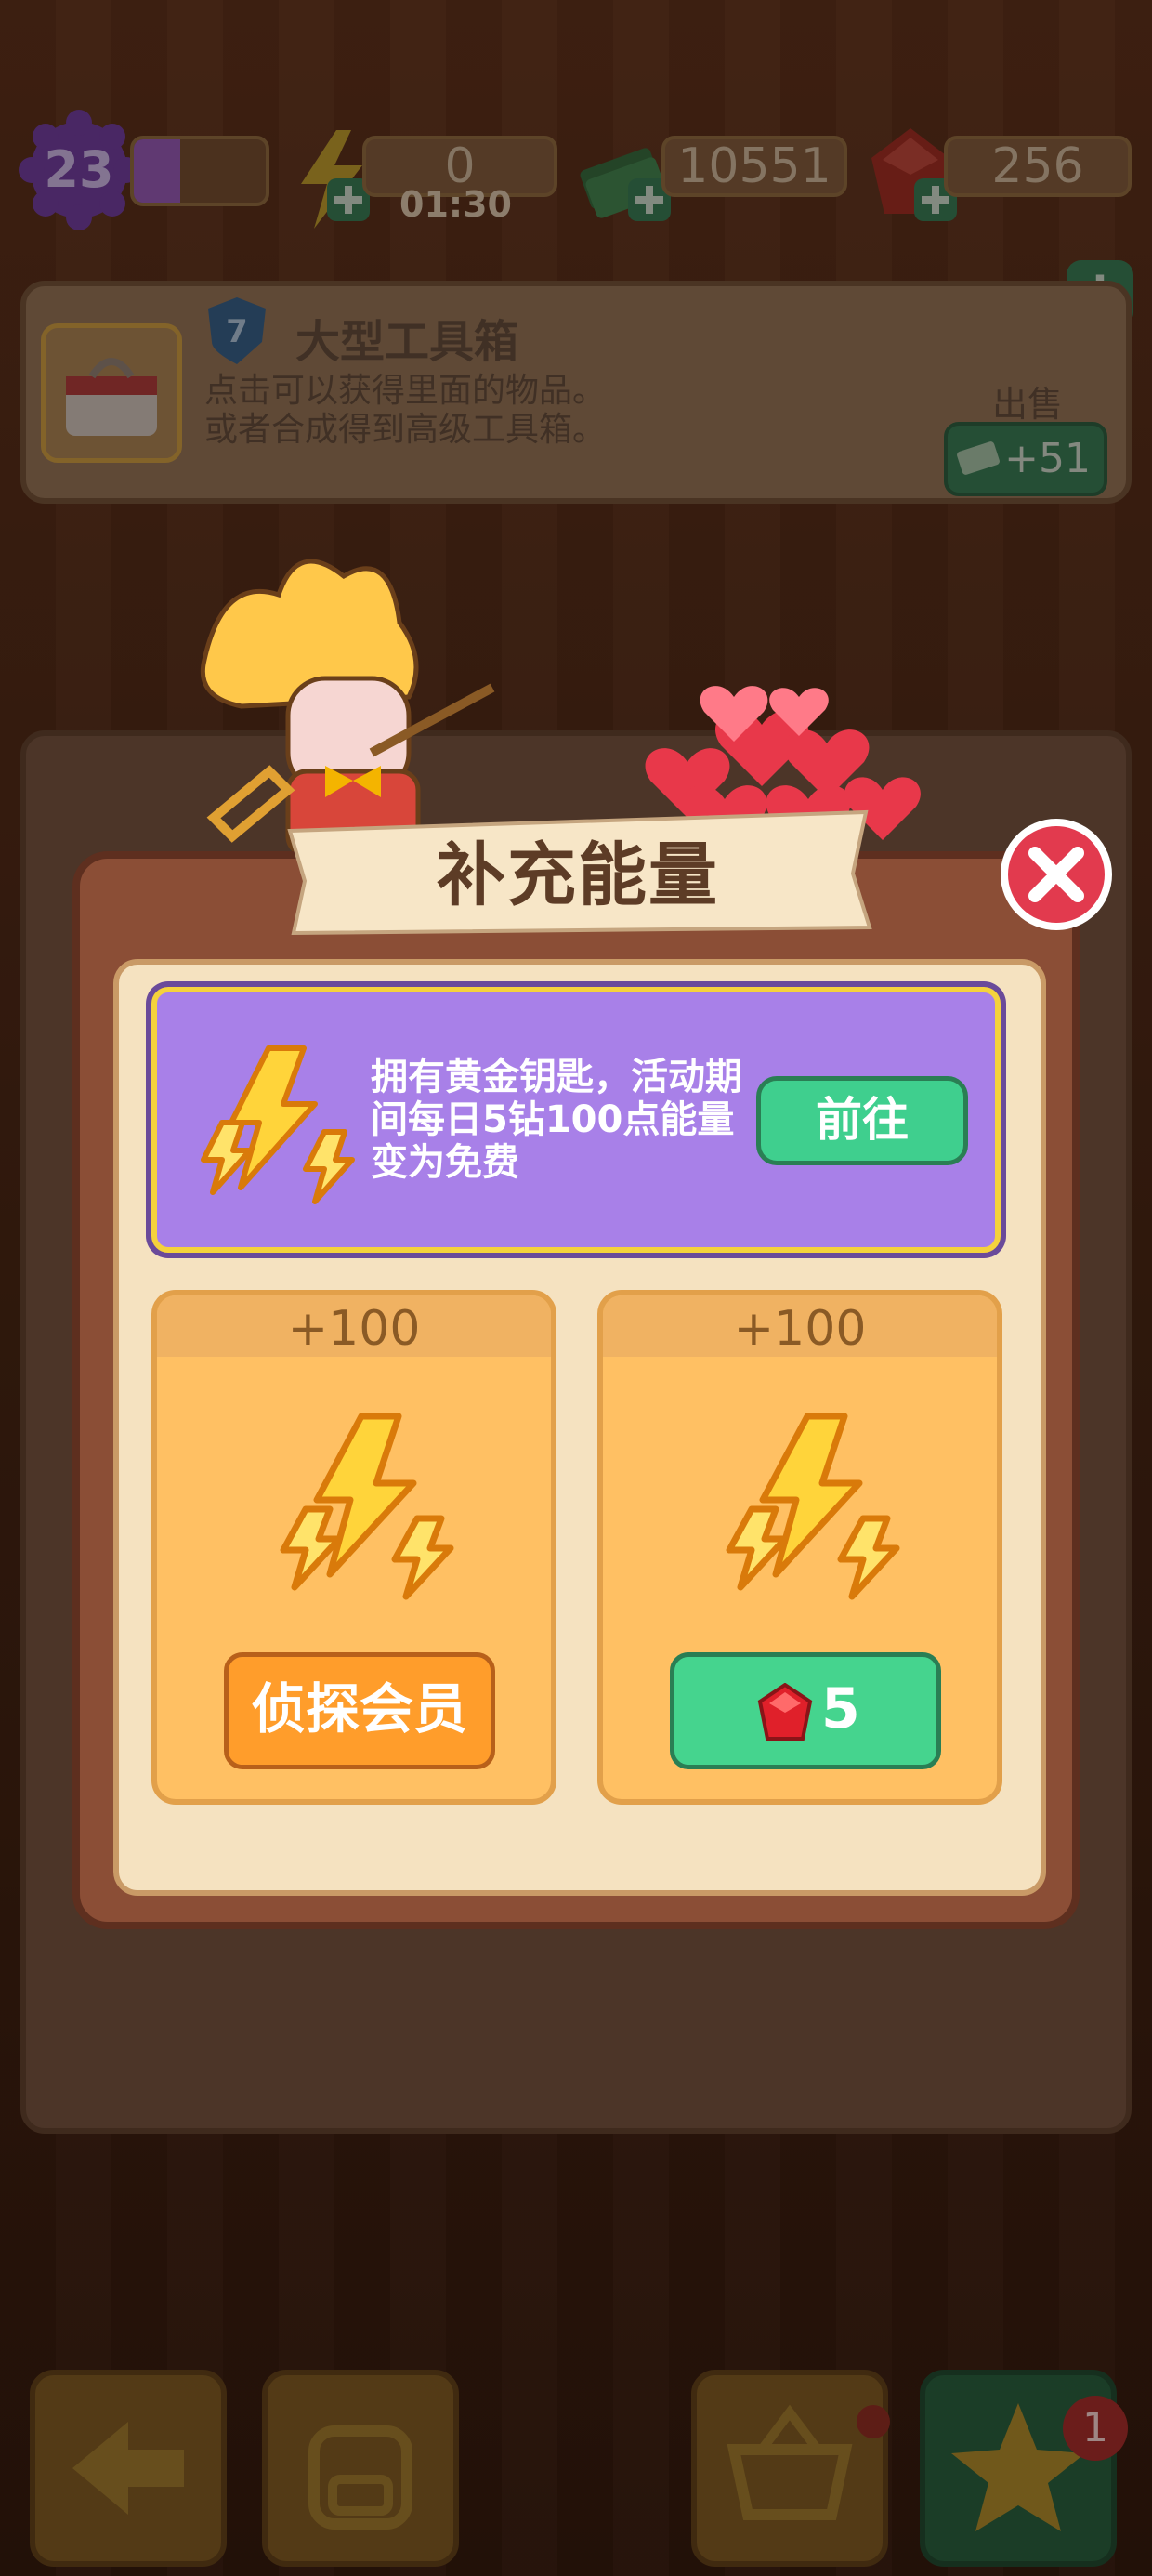  Describe the element at coordinates (278, 1124) in the screenshot. I see `promo-energy-bolts-icon` at that location.